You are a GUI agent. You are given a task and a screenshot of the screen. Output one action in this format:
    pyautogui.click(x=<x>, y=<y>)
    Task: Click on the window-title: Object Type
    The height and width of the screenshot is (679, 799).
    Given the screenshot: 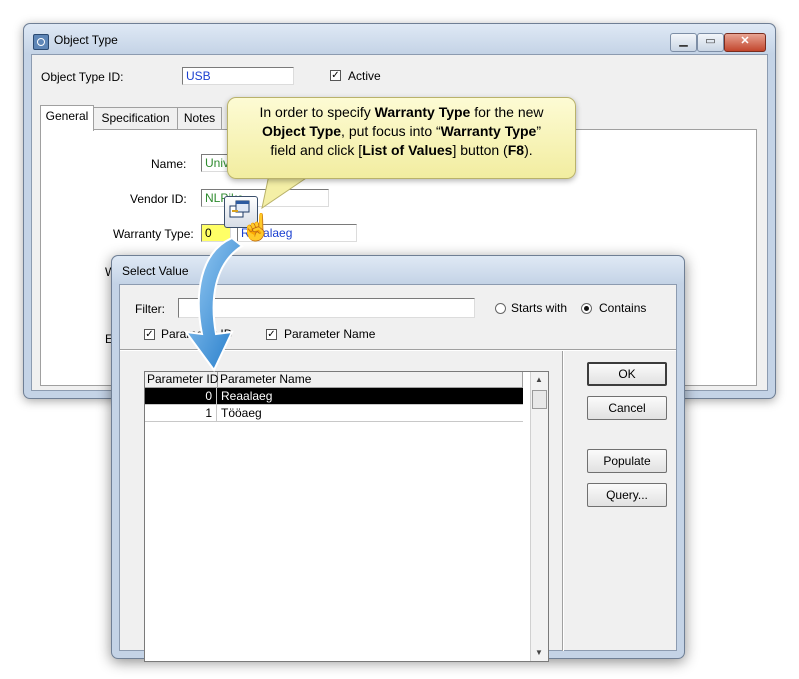 What is the action you would take?
    pyautogui.click(x=86, y=40)
    